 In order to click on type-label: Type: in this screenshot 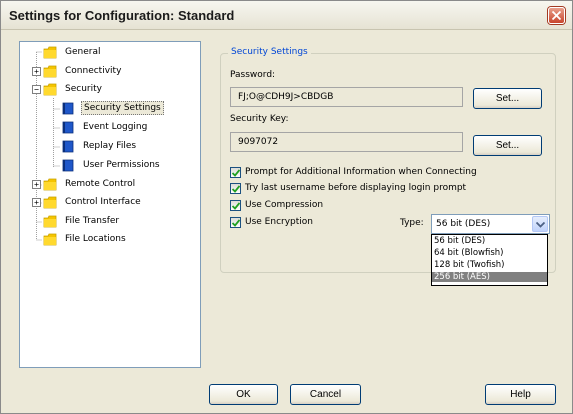, I will do `click(412, 223)`.